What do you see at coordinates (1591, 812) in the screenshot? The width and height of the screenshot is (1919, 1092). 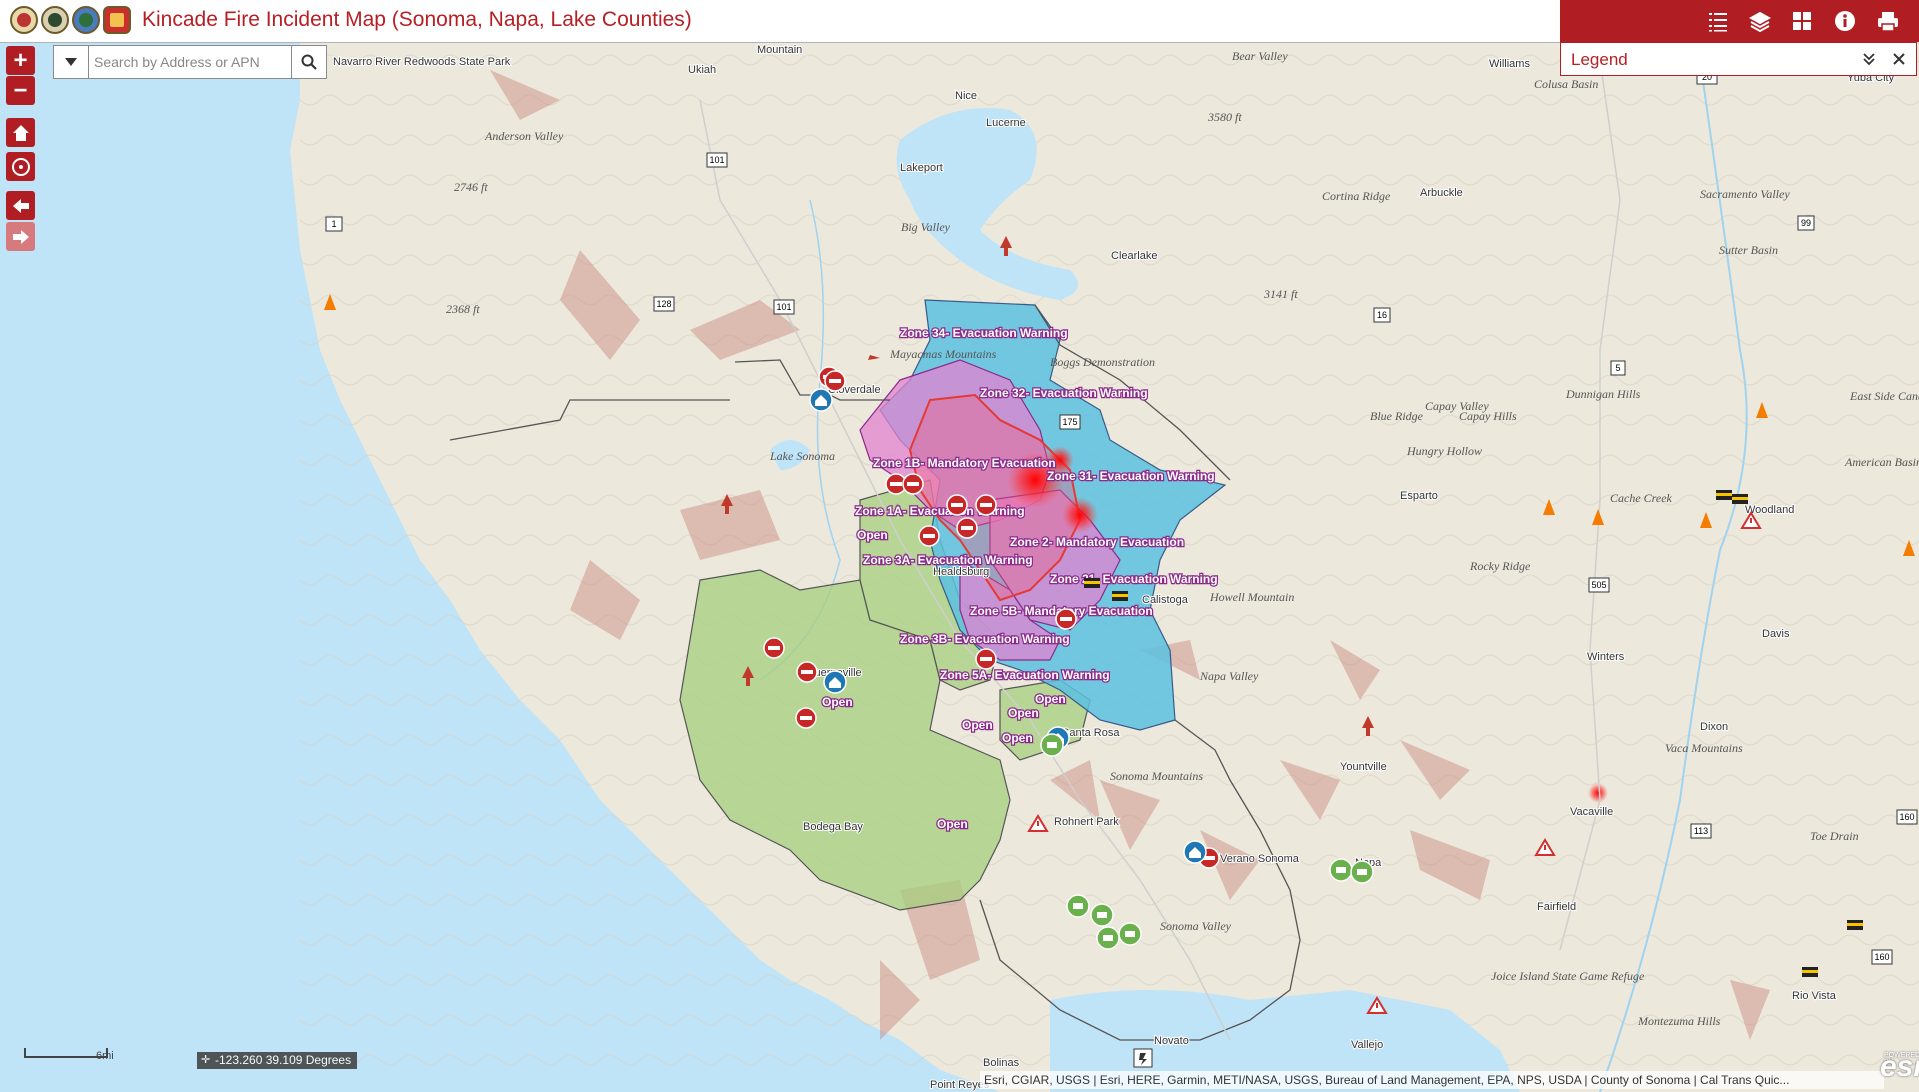 I see `svg-text: Vacaville` at bounding box center [1591, 812].